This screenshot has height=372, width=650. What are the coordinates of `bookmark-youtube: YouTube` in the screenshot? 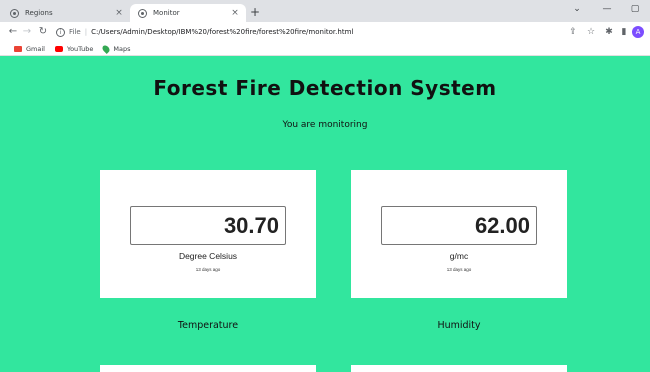 It's located at (74, 48).